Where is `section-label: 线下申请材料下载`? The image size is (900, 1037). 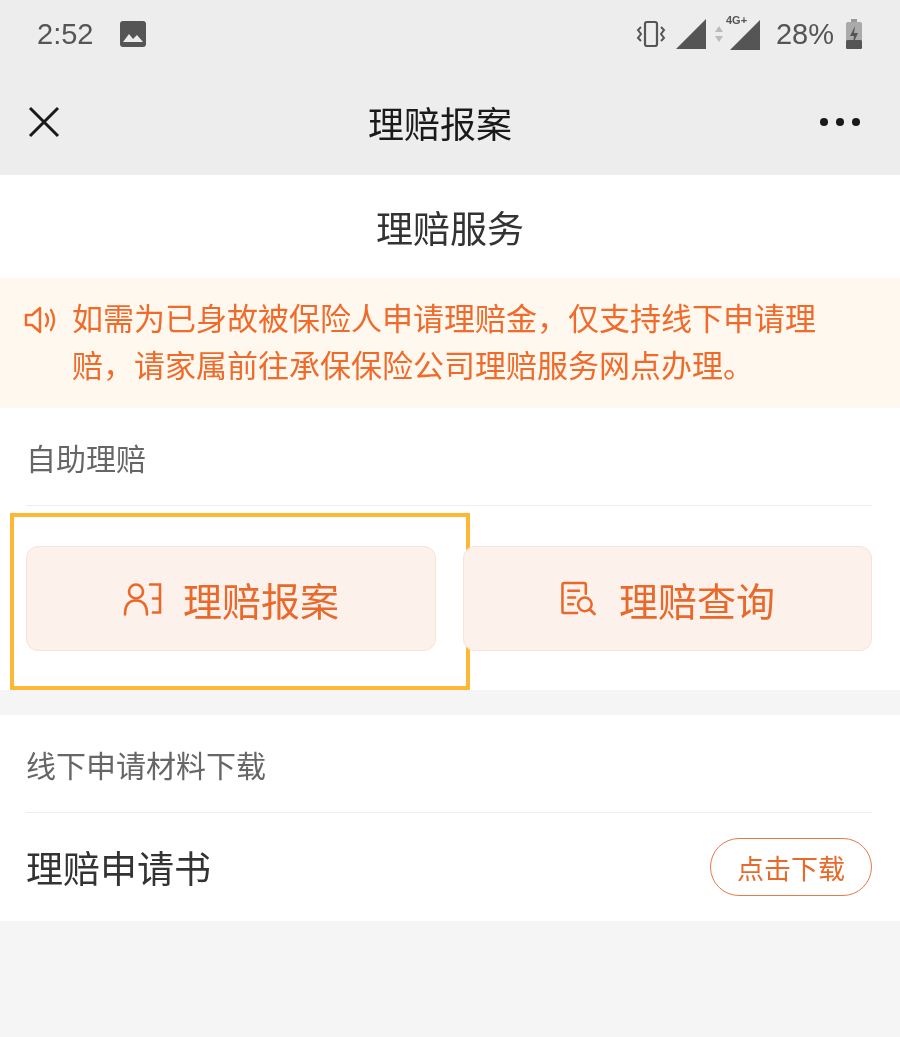 section-label: 线下申请材料下载 is located at coordinates (146, 766).